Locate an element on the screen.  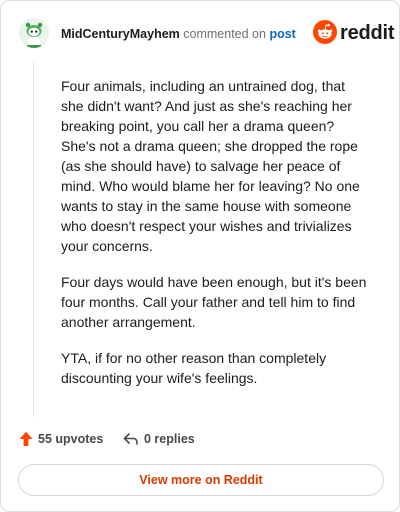
reply-arrow-icon is located at coordinates (130, 439).